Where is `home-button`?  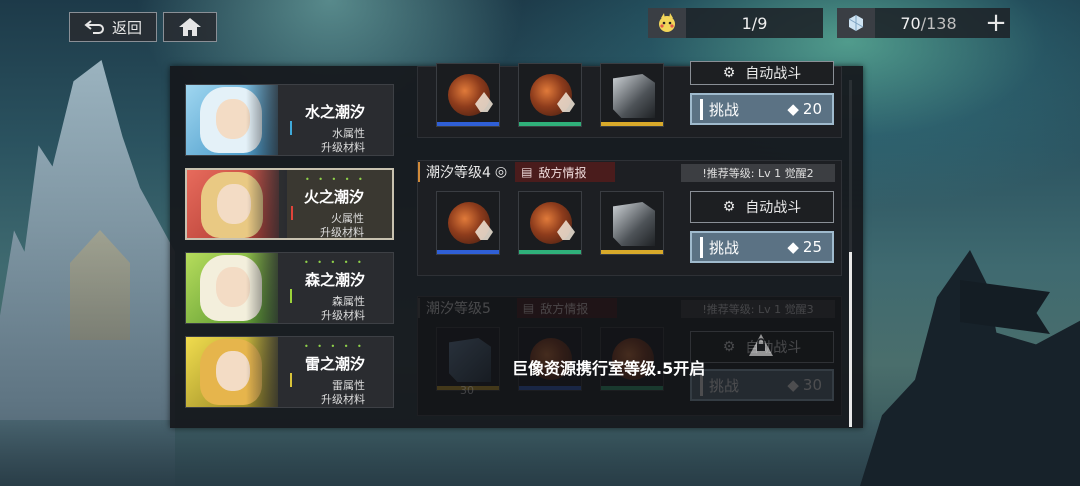 home-button is located at coordinates (190, 27).